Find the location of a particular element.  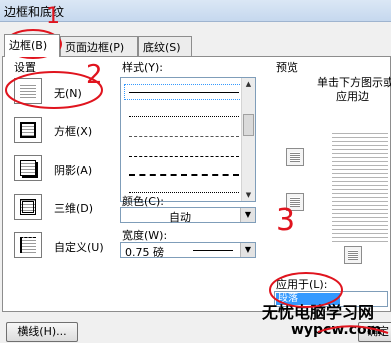

annotation-mark-1: 1 is located at coordinates (53, 16).